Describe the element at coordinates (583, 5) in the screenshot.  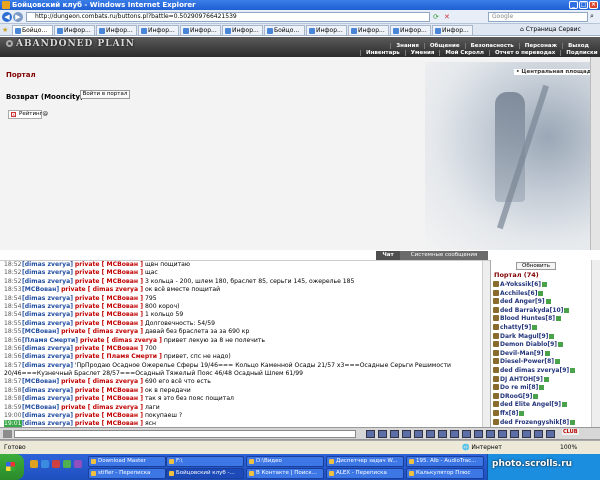
I see `maximize-button: □` at that location.